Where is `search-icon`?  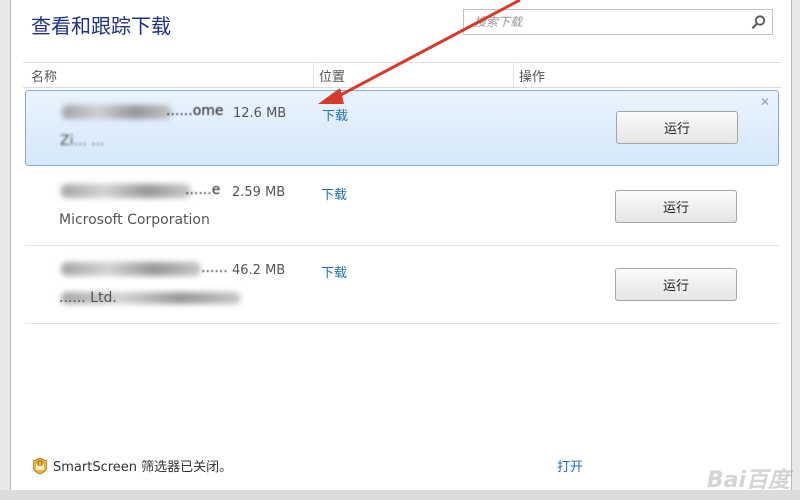 search-icon is located at coordinates (759, 22).